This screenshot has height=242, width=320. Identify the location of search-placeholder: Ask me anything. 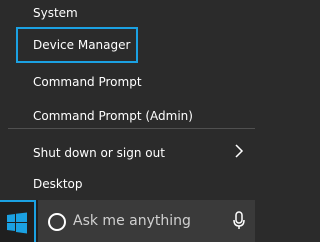
(132, 221).